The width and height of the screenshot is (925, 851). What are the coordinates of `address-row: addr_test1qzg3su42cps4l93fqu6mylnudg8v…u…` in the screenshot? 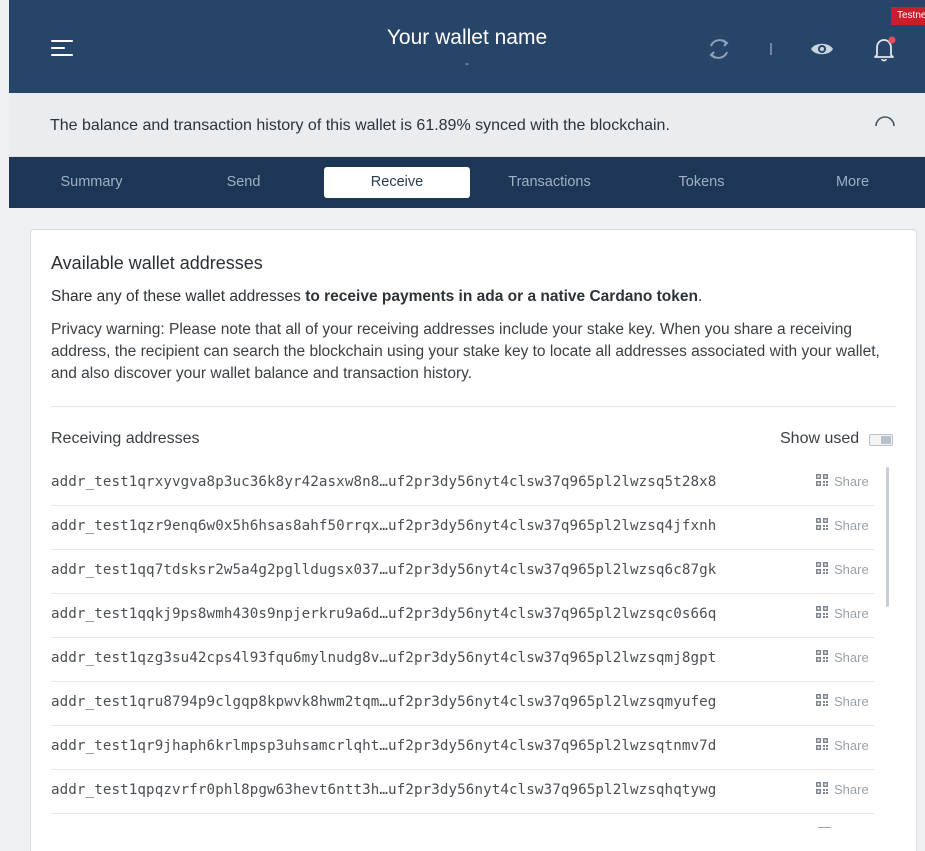 It's located at (462, 660).